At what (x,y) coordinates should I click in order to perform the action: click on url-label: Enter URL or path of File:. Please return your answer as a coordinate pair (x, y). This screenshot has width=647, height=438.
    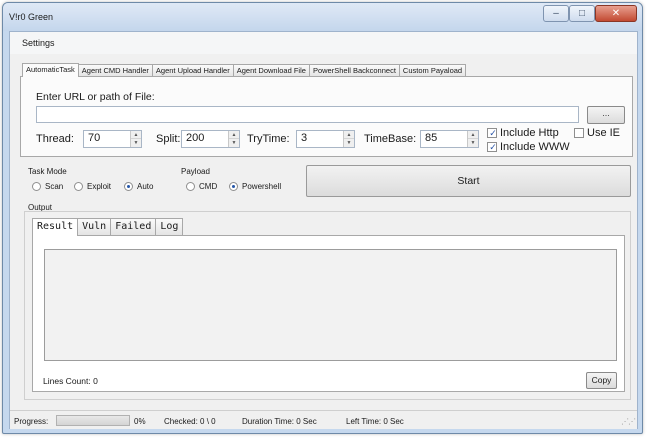
    Looking at the image, I should click on (95, 97).